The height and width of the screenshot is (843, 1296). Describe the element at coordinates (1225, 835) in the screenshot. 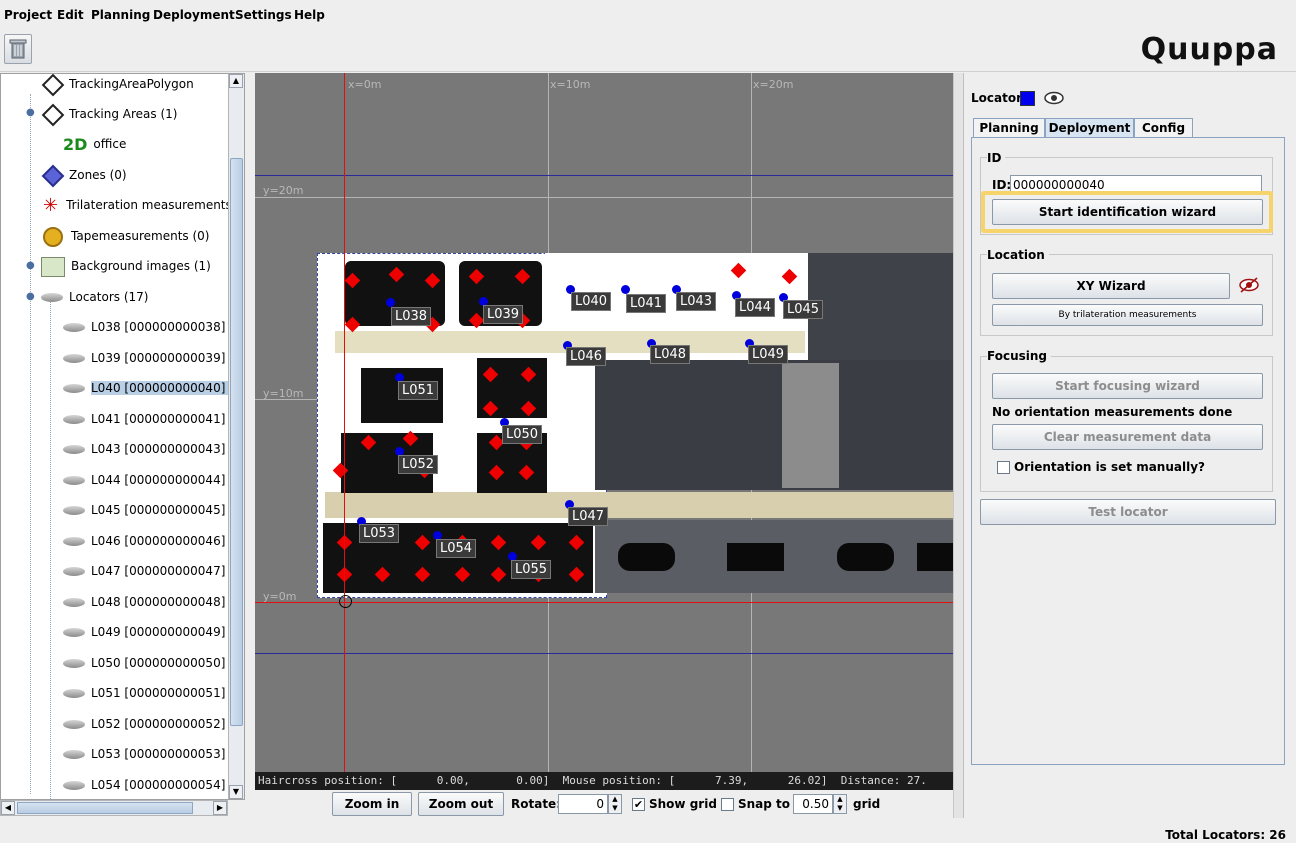

I see `total-locators-status: Total Locators: 26` at that location.